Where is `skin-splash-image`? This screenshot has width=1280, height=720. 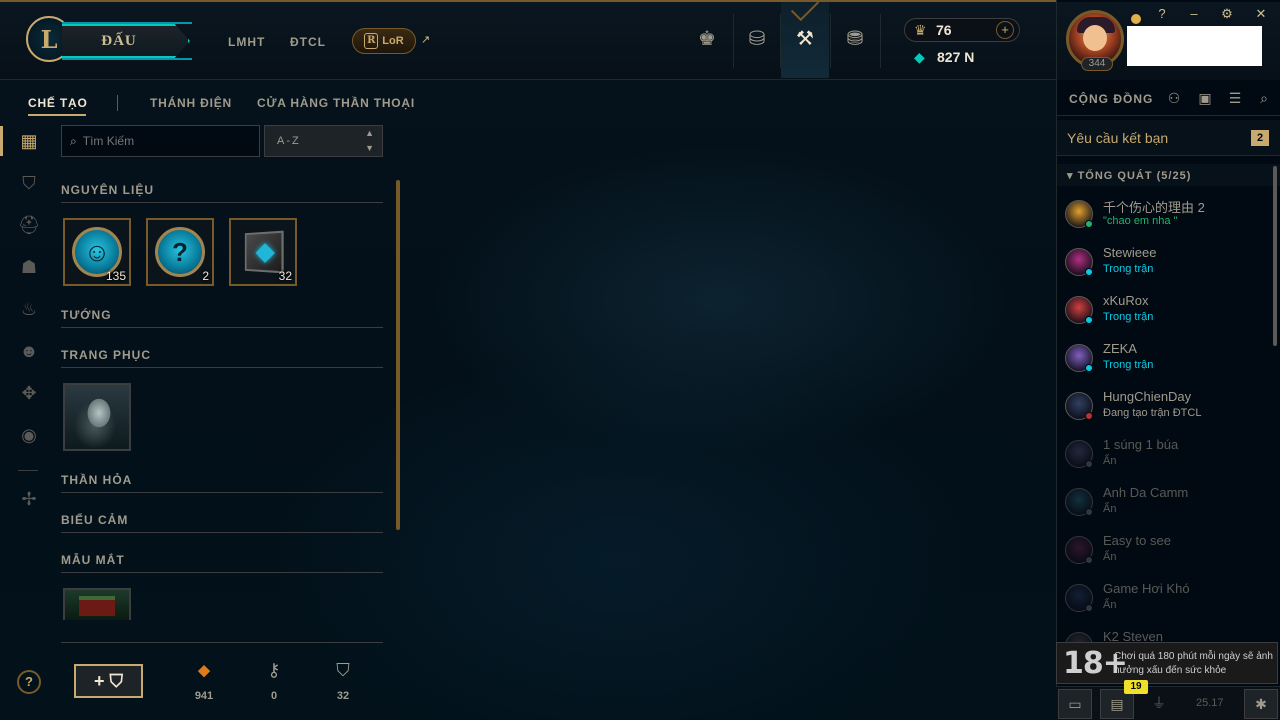 skin-splash-image is located at coordinates (97, 417).